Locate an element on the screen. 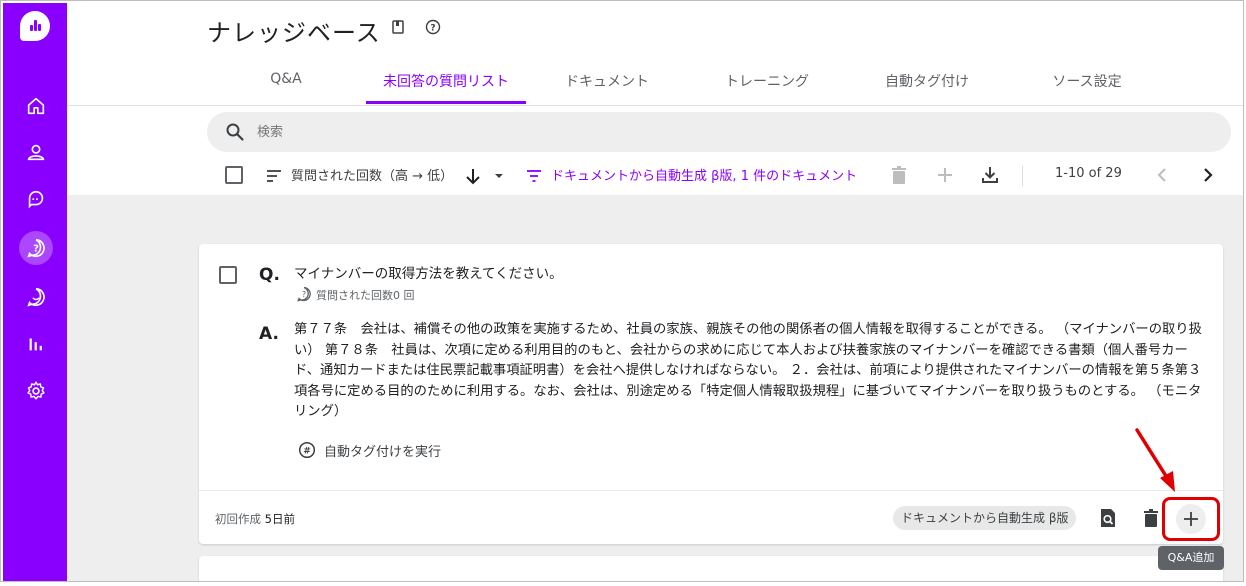 The image size is (1246, 586). annotation-arrow is located at coordinates (1155, 460).